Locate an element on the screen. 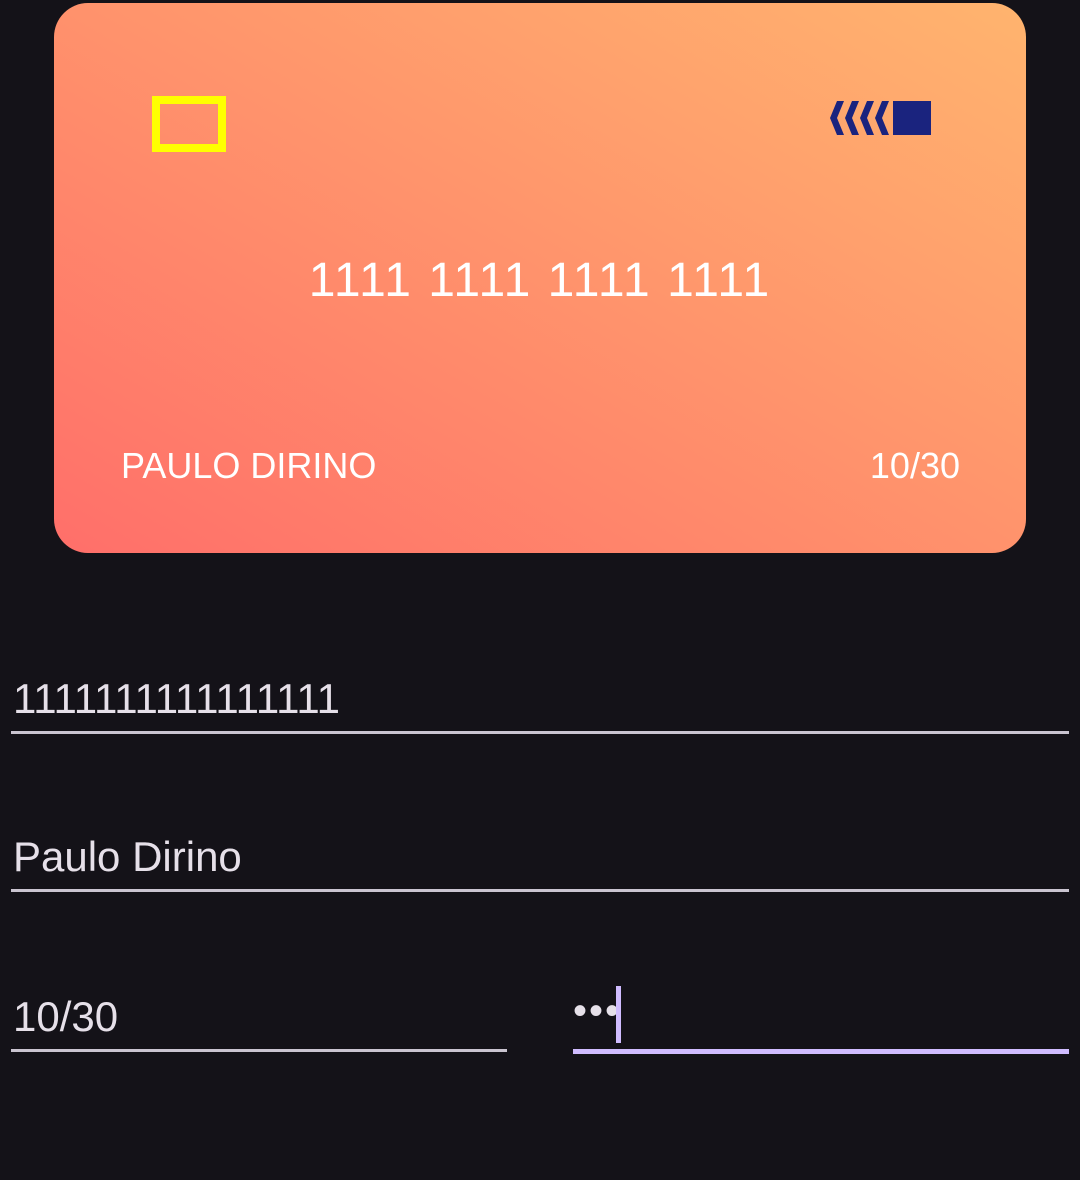  expiry-date-field: 10/30 is located at coordinates (259, 1015).